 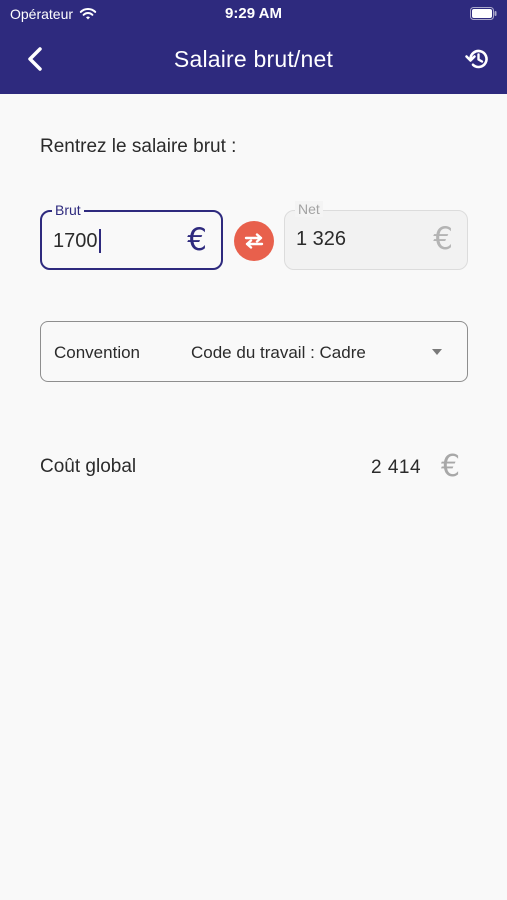 What do you see at coordinates (138, 146) in the screenshot?
I see `brut-prompt: Rentrez le salaire brut :` at bounding box center [138, 146].